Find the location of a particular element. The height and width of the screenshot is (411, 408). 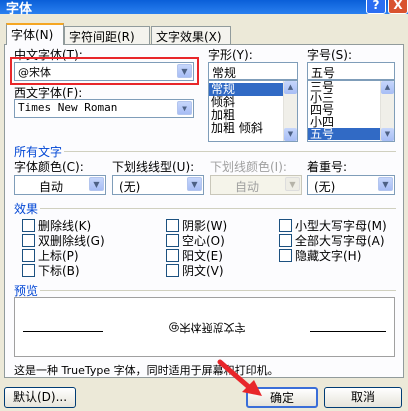

help-button: ? is located at coordinates (376, 7).